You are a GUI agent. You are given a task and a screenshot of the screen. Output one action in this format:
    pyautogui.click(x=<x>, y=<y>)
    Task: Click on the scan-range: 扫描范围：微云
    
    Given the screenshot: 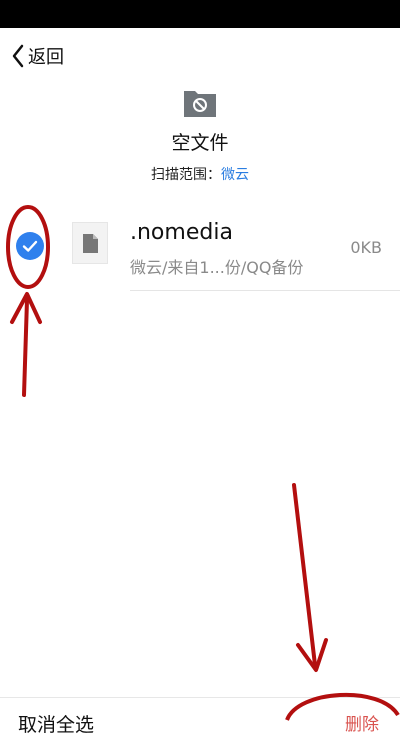 What is the action you would take?
    pyautogui.click(x=200, y=174)
    